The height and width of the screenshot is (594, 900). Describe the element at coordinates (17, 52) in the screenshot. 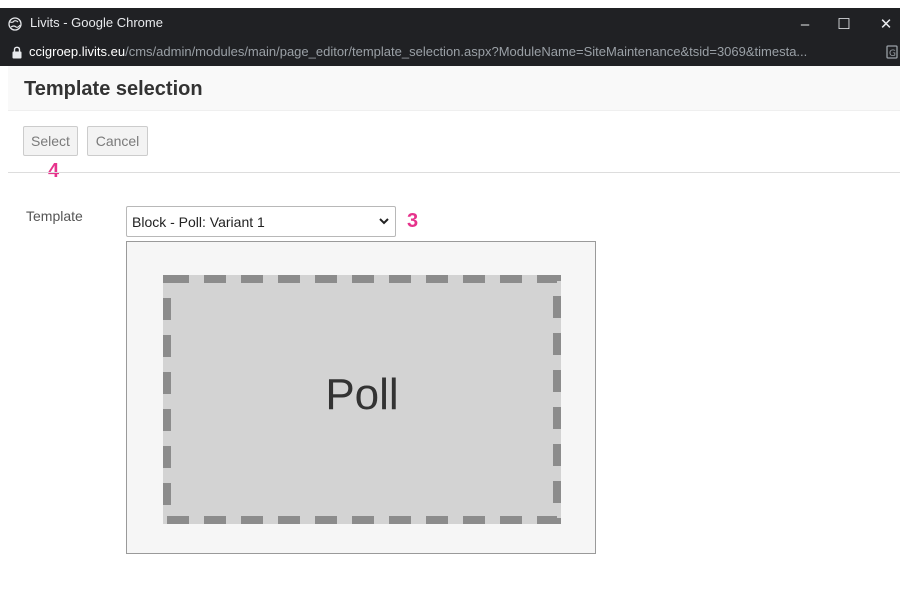

I see `lock-icon` at that location.